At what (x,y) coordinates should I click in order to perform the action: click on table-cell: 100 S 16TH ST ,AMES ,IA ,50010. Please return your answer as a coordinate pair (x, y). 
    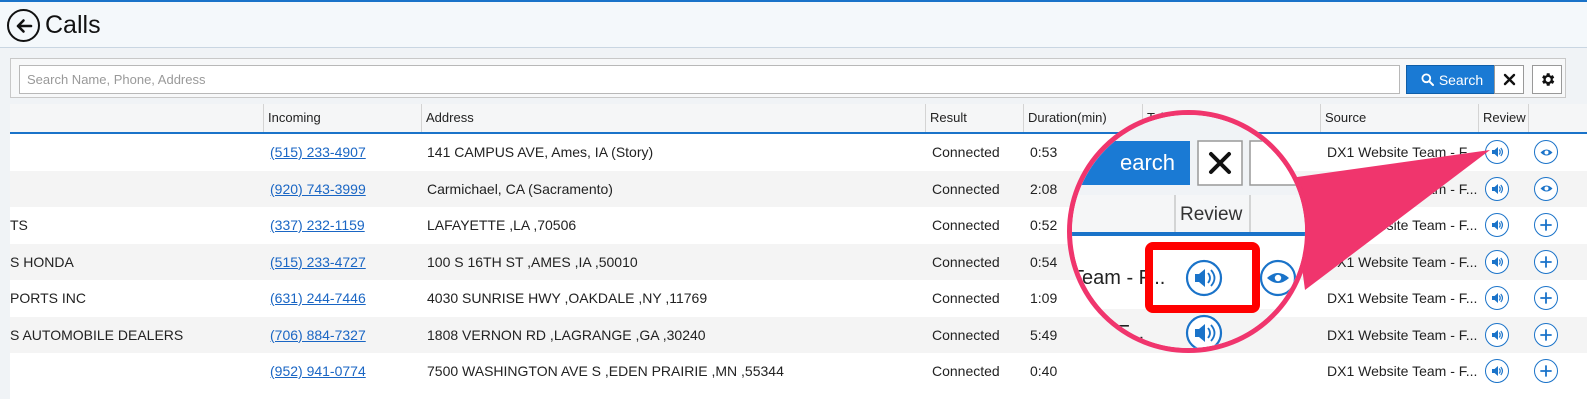
    Looking at the image, I should click on (673, 262).